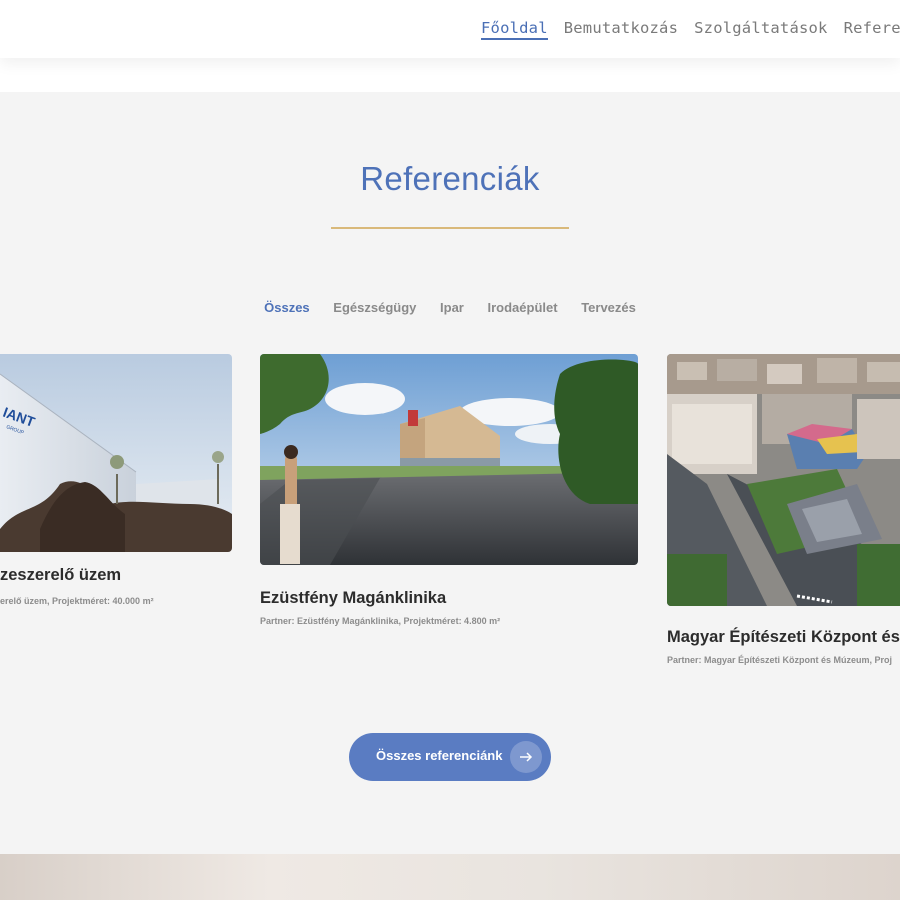 The width and height of the screenshot is (900, 900). What do you see at coordinates (450, 228) in the screenshot?
I see `title-divider` at bounding box center [450, 228].